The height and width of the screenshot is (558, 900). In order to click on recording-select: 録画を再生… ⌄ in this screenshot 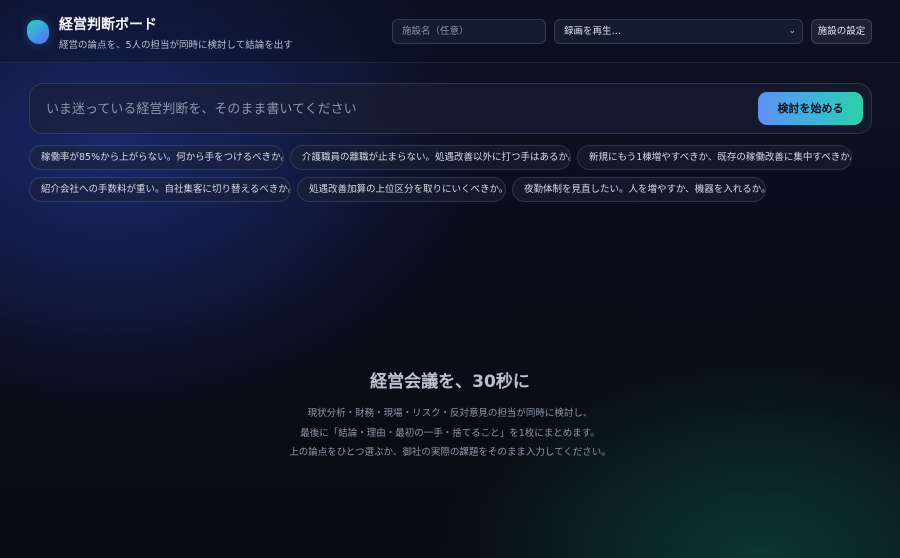, I will do `click(678, 31)`.